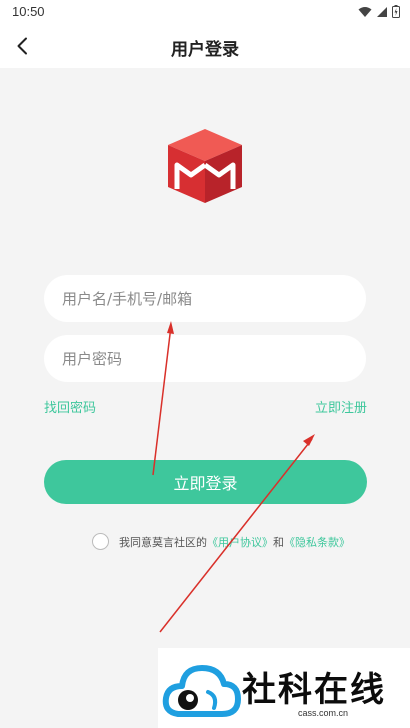 Image resolution: width=410 pixels, height=728 pixels. What do you see at coordinates (201, 691) in the screenshot?
I see `cloud-logo-icon` at bounding box center [201, 691].